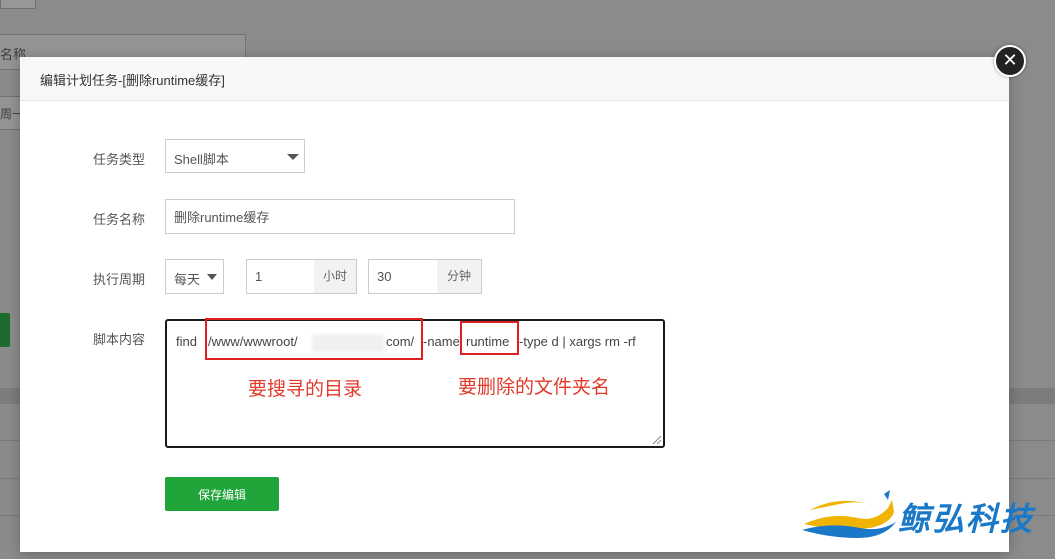 Image resolution: width=1055 pixels, height=559 pixels. Describe the element at coordinates (340, 216) in the screenshot. I see `task-name-input` at that location.